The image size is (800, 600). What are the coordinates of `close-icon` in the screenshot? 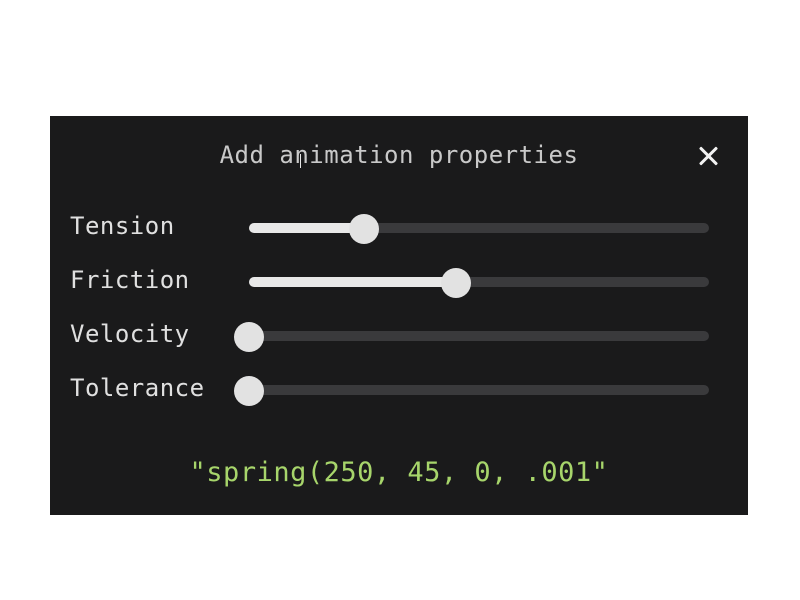 It's located at (708, 156).